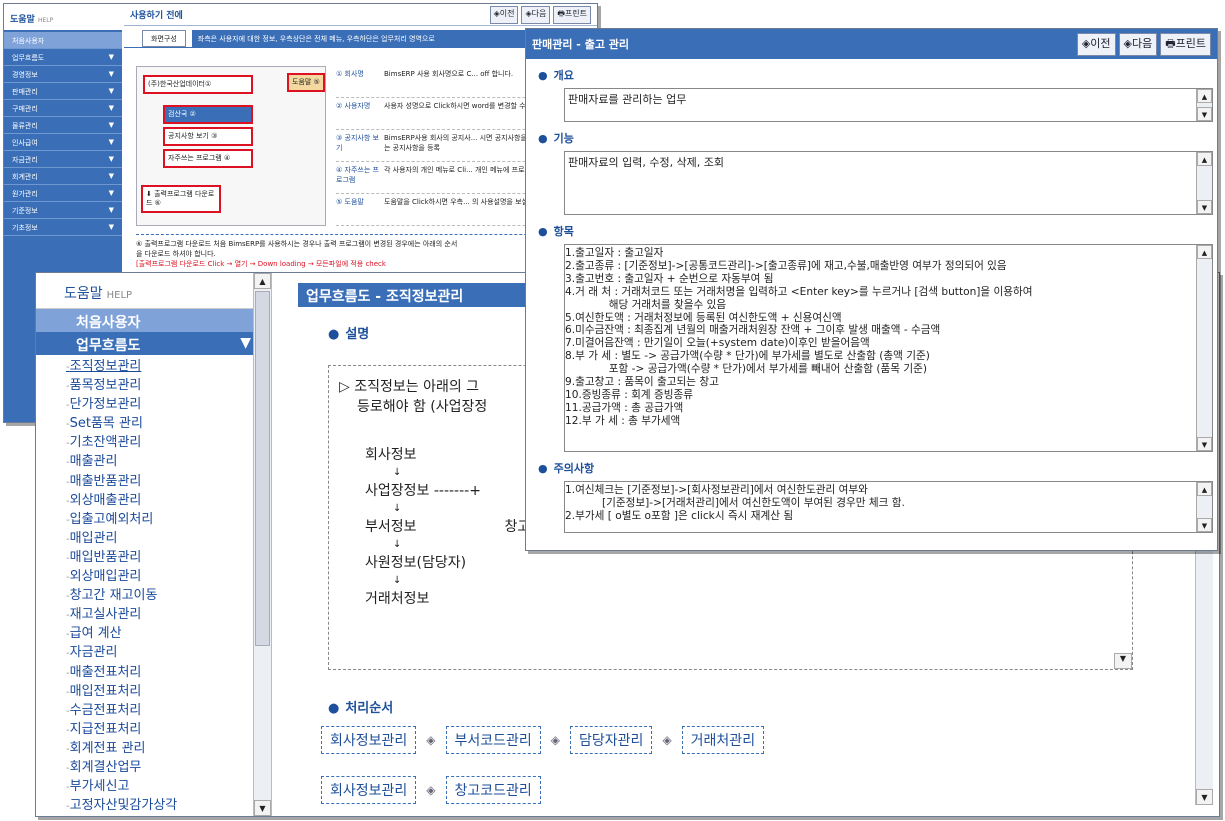 The width and height of the screenshot is (1225, 821). I want to click on tree-item: -매입반품관리, so click(168, 555).